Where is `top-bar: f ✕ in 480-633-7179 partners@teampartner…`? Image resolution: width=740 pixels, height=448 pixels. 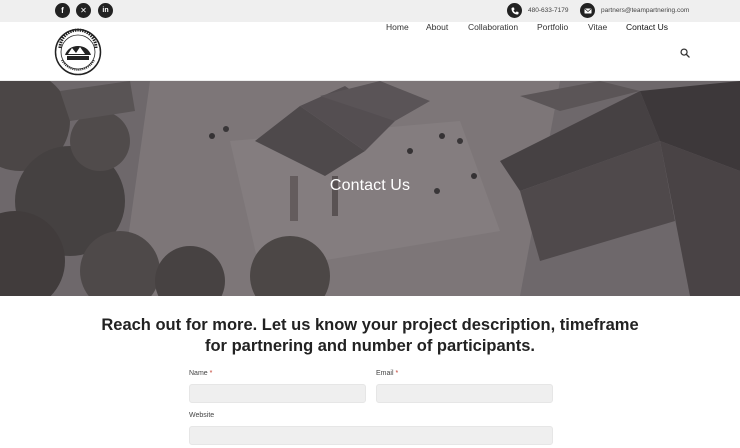 top-bar: f ✕ in 480-633-7179 partners@teampartner… is located at coordinates (370, 11).